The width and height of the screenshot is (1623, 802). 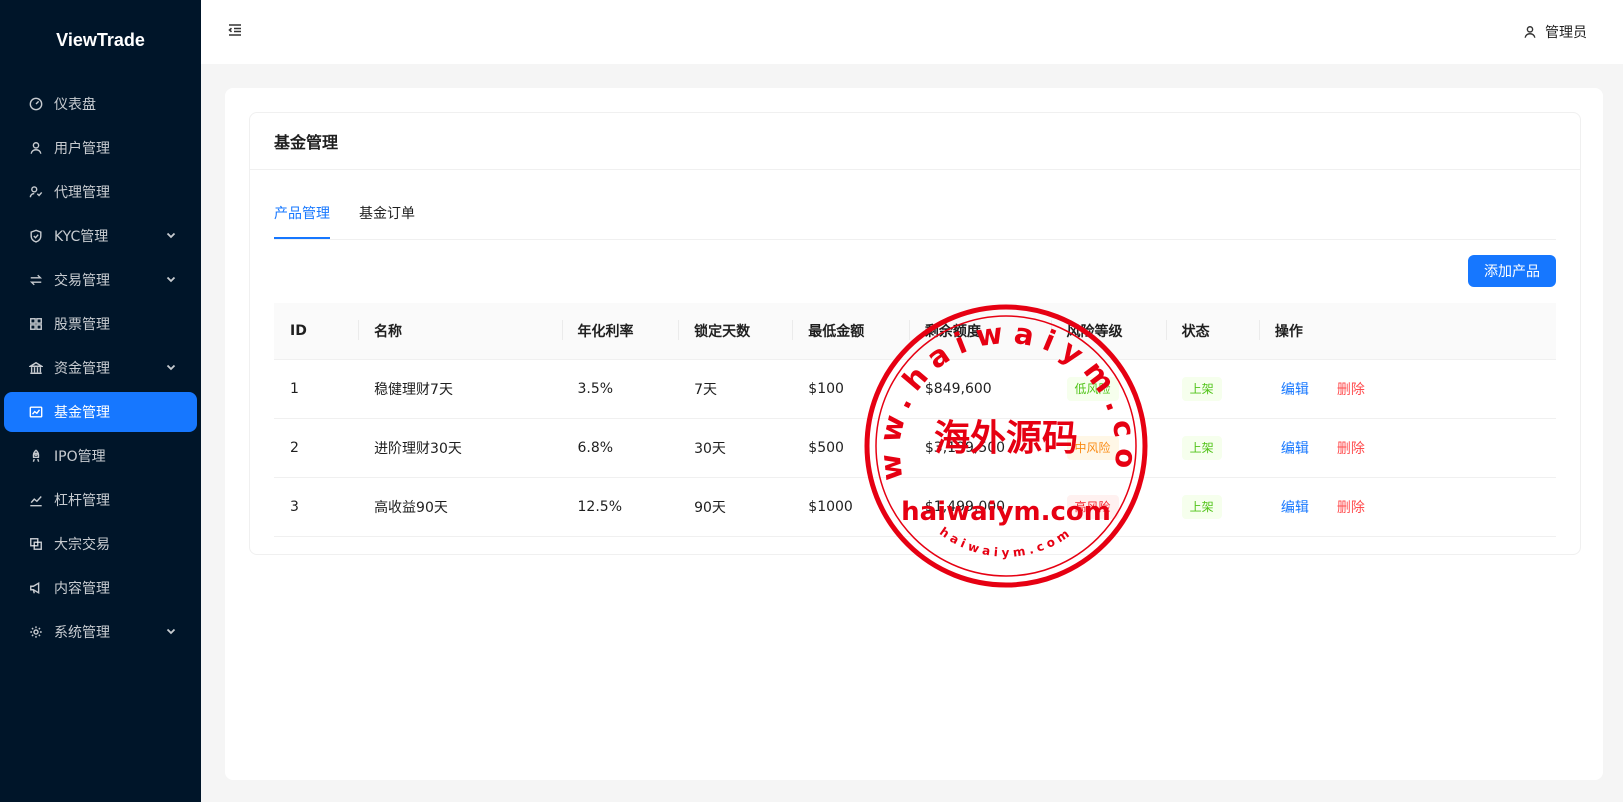 What do you see at coordinates (100, 544) in the screenshot?
I see `sidebar-item-10: 大宗交易` at bounding box center [100, 544].